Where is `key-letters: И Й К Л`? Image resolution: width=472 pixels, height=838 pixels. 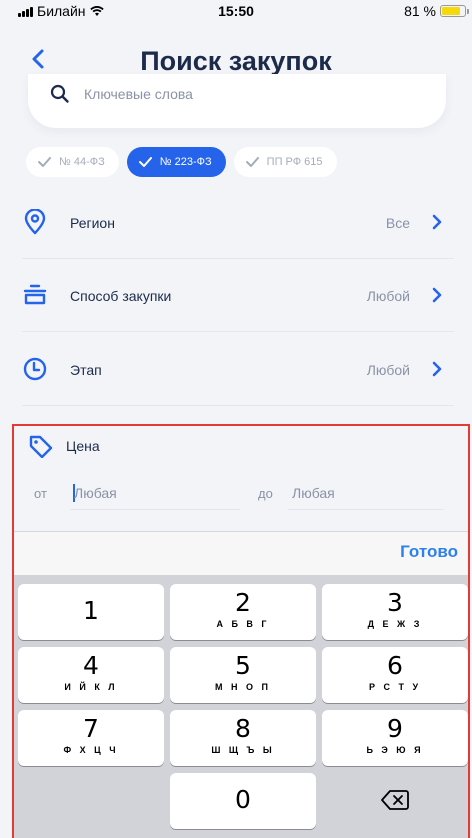 key-letters: И Й К Л is located at coordinates (91, 687).